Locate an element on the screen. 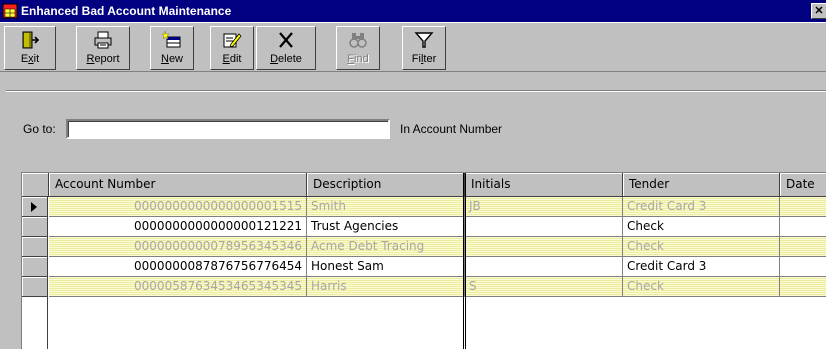  column-header-tender: Tender is located at coordinates (701, 185).